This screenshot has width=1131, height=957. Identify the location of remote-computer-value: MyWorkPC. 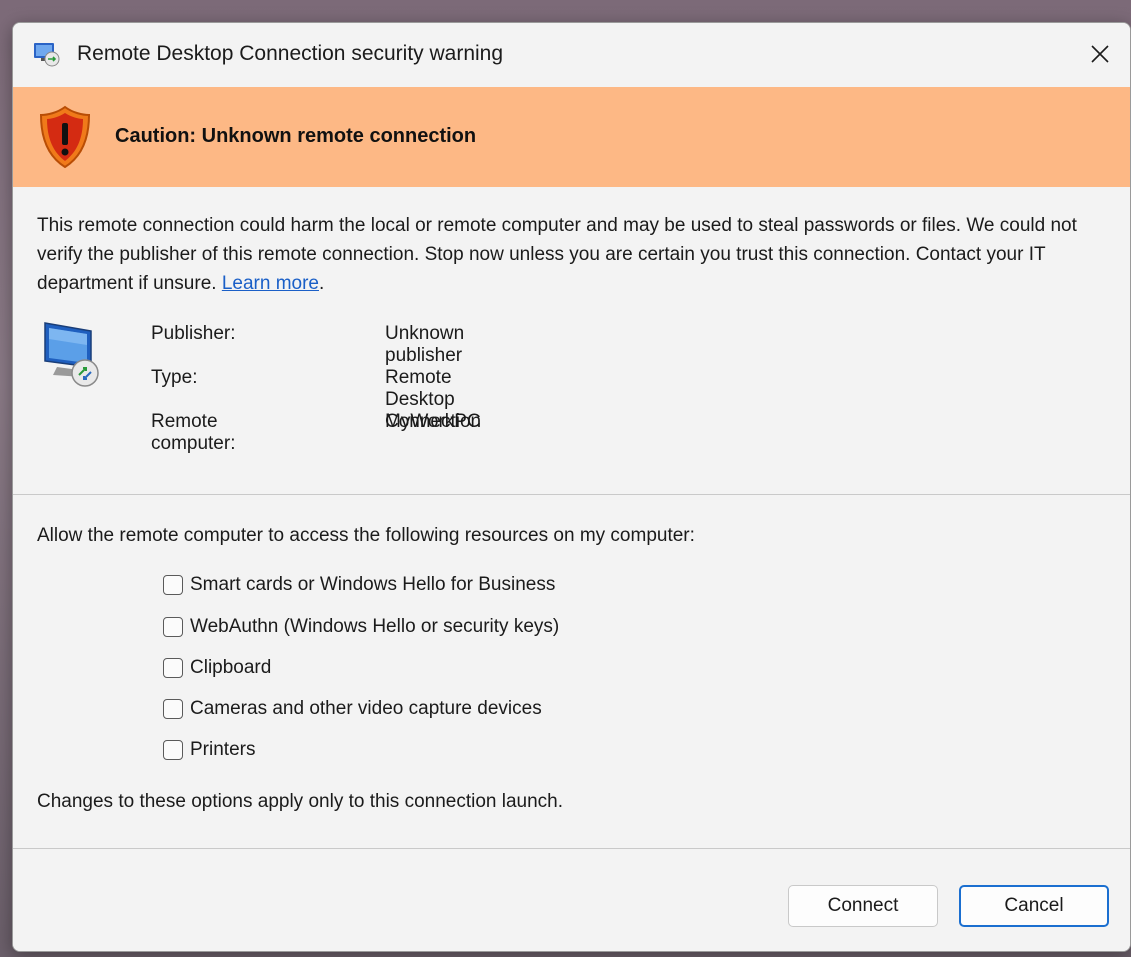
(433, 421).